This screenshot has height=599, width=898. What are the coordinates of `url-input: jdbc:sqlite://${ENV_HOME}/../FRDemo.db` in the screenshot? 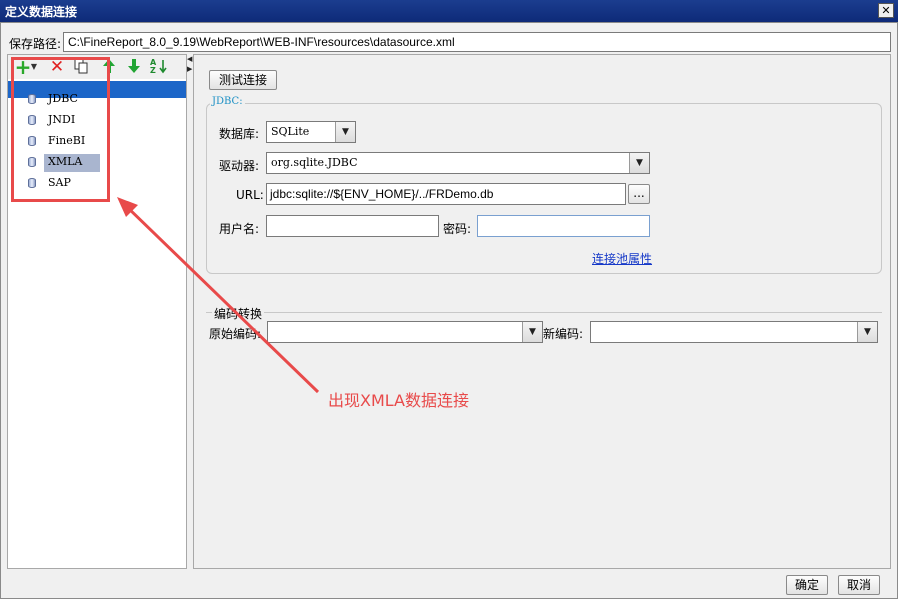 It's located at (446, 194).